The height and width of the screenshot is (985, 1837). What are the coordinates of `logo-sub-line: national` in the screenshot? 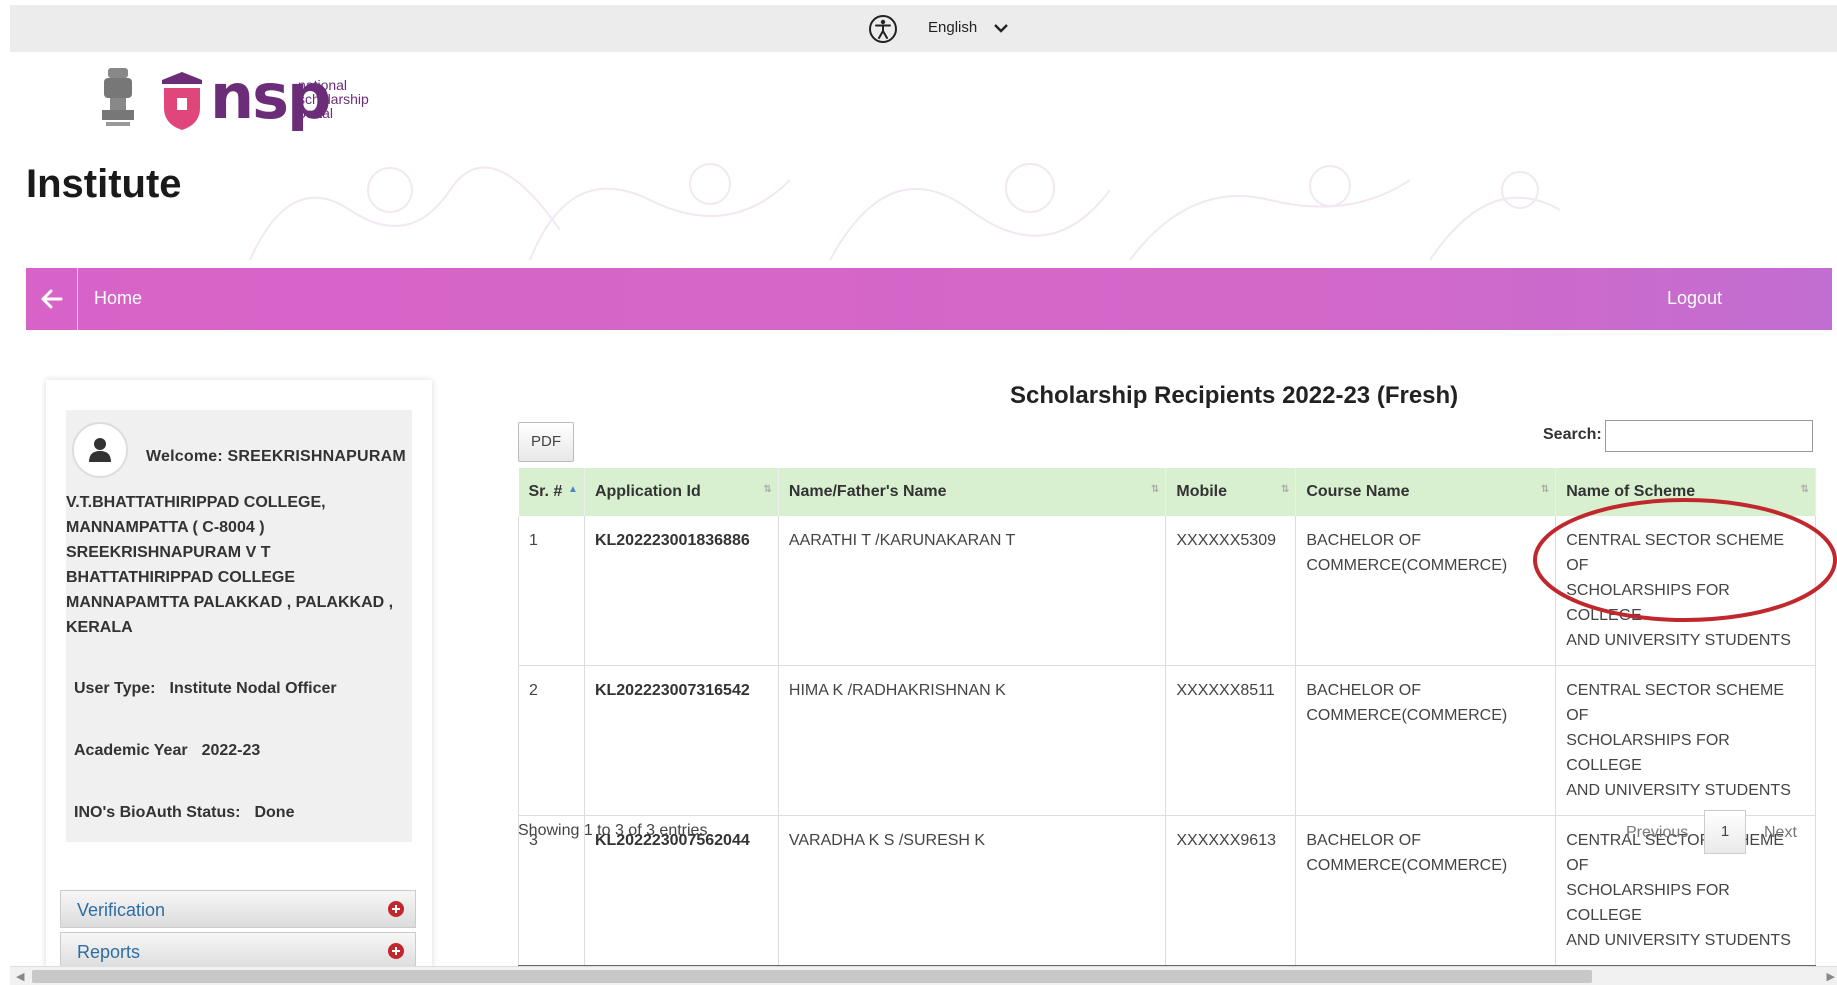 It's located at (323, 85).